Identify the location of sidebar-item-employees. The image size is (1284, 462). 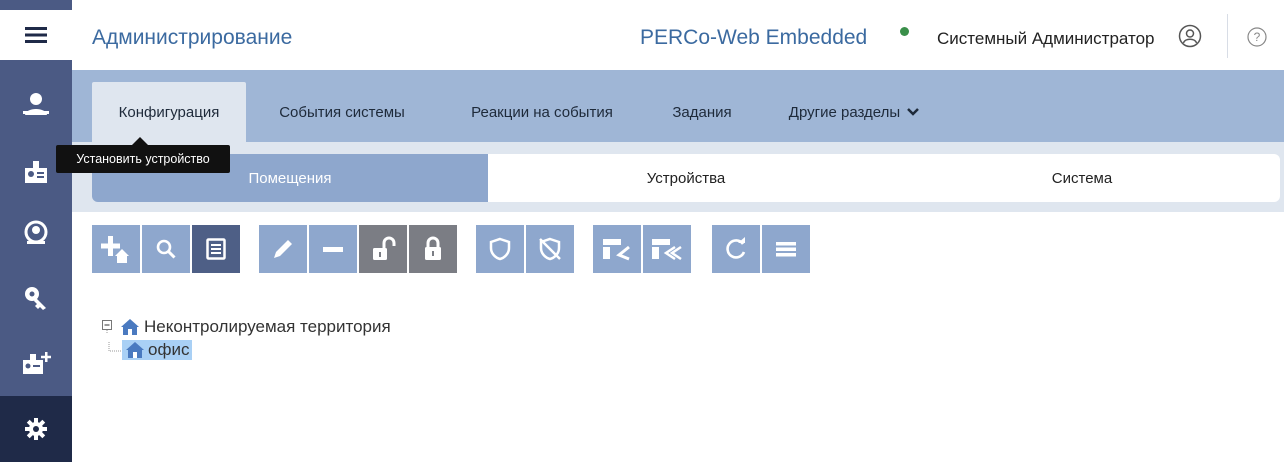
(36, 104).